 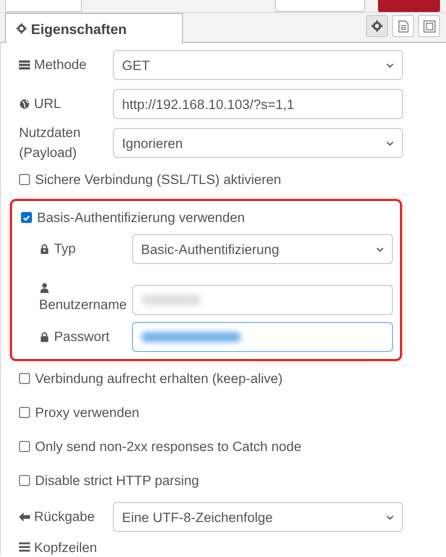 I want to click on arrow-left-icon, so click(x=24, y=517).